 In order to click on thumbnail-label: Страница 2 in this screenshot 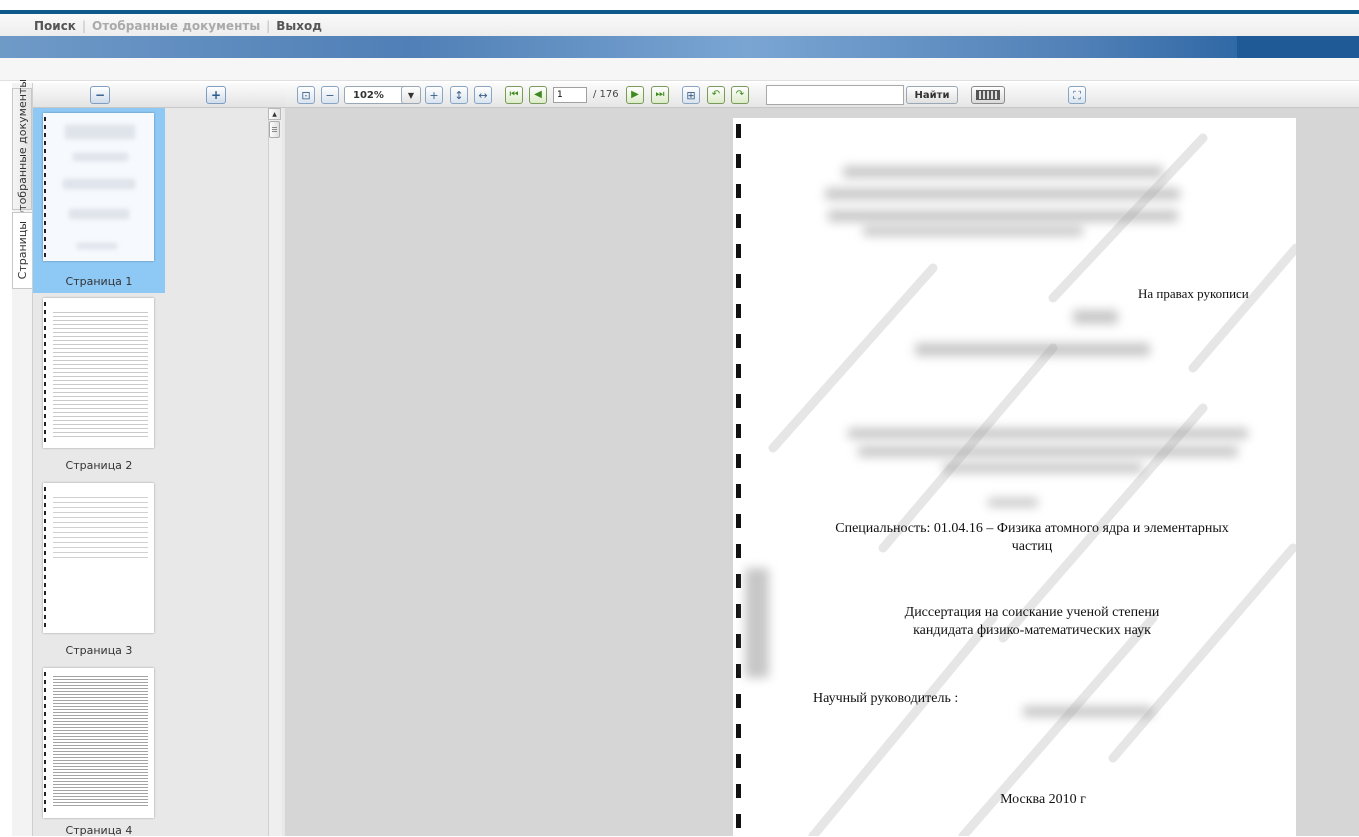, I will do `click(99, 465)`.